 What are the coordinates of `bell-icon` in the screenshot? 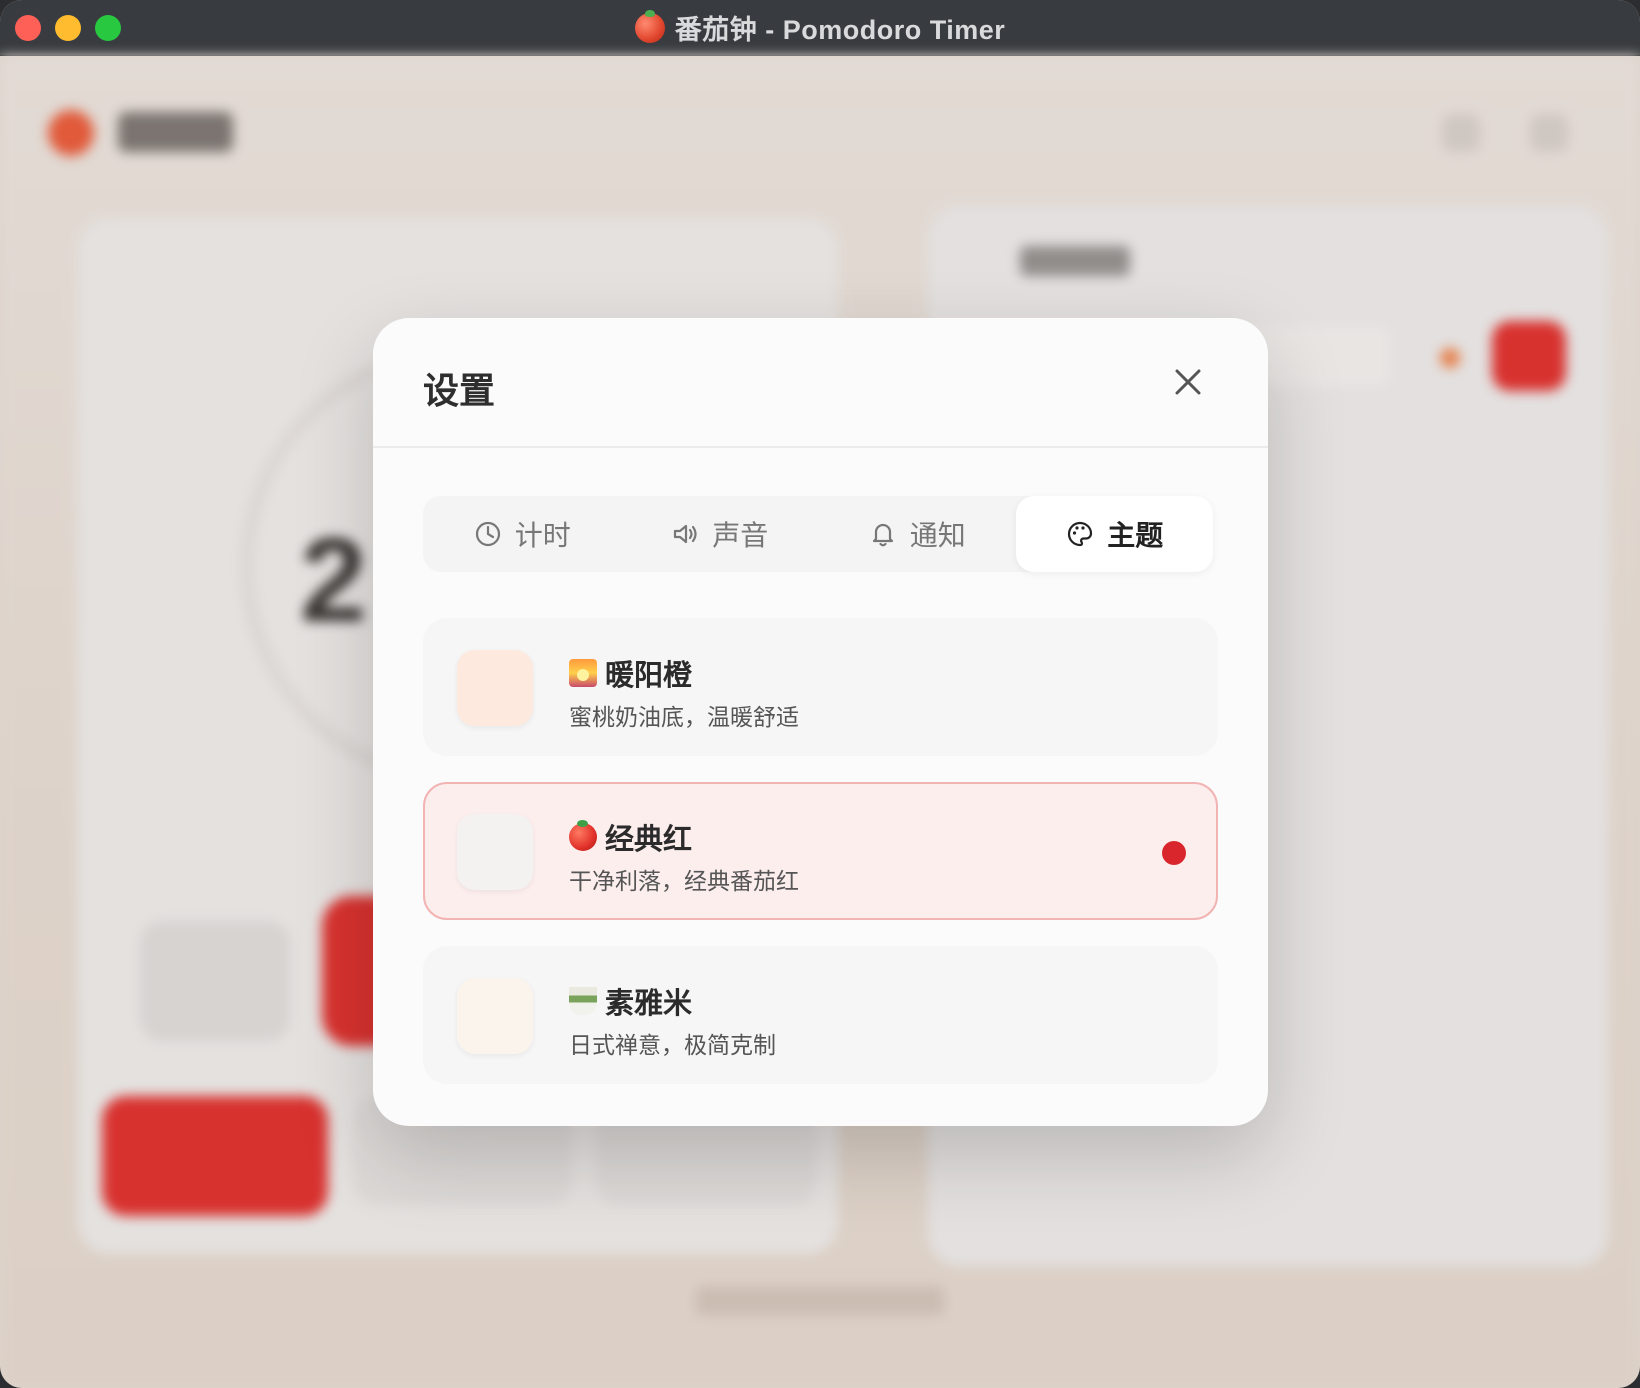 It's located at (882, 535).